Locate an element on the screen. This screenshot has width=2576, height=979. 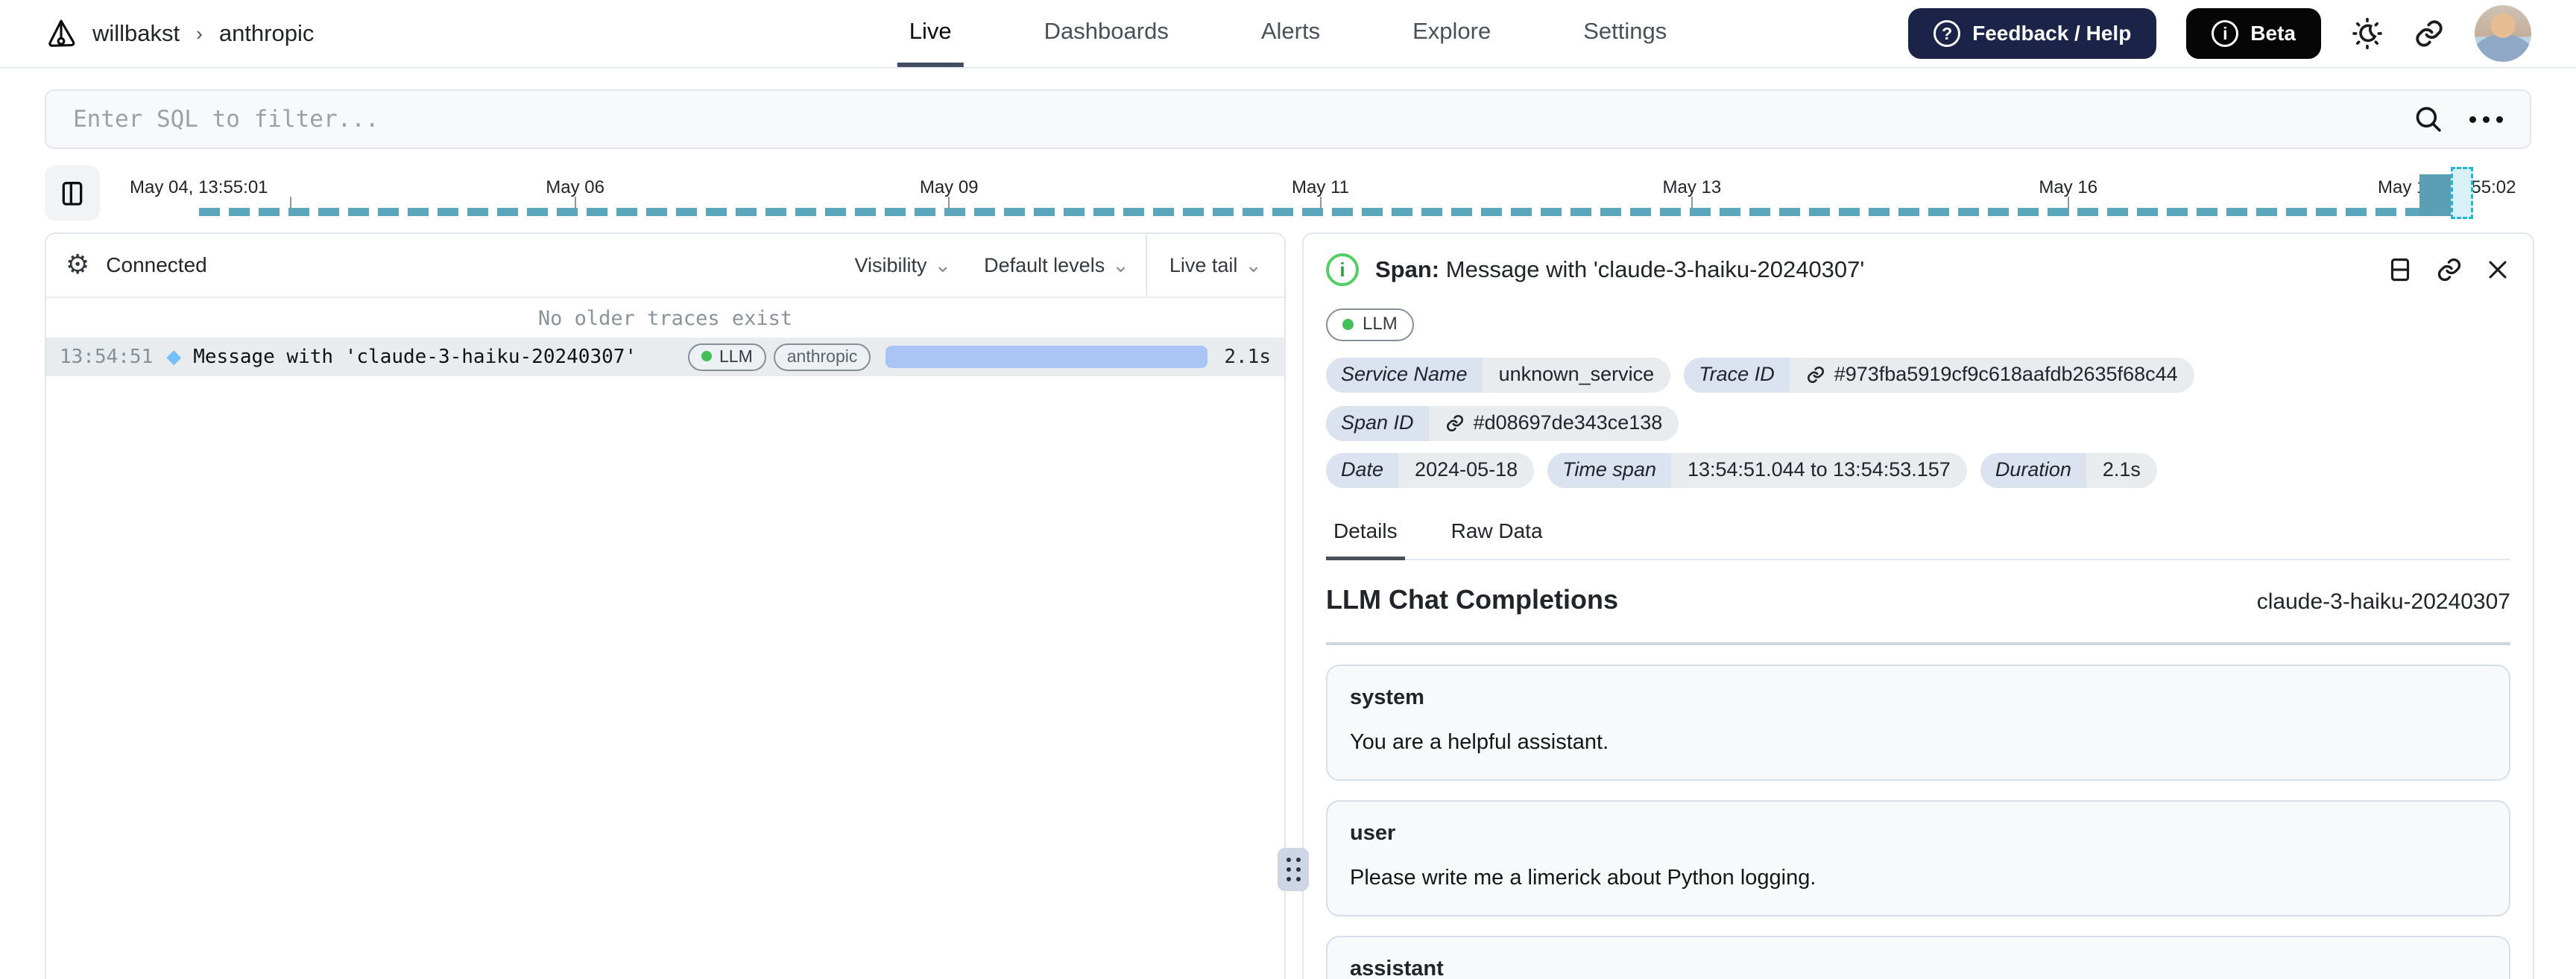
filter-more-button is located at coordinates (2486, 119).